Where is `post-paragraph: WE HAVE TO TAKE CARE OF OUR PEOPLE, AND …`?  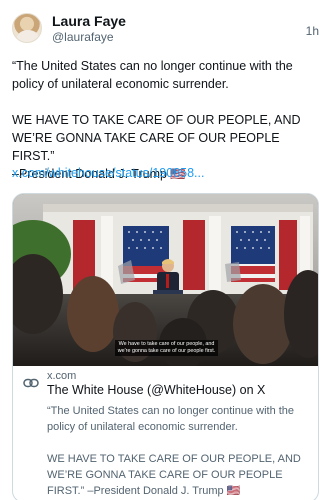 post-paragraph: WE HAVE TO TAKE CARE OF OUR PEOPLE, AND … is located at coordinates (156, 138).